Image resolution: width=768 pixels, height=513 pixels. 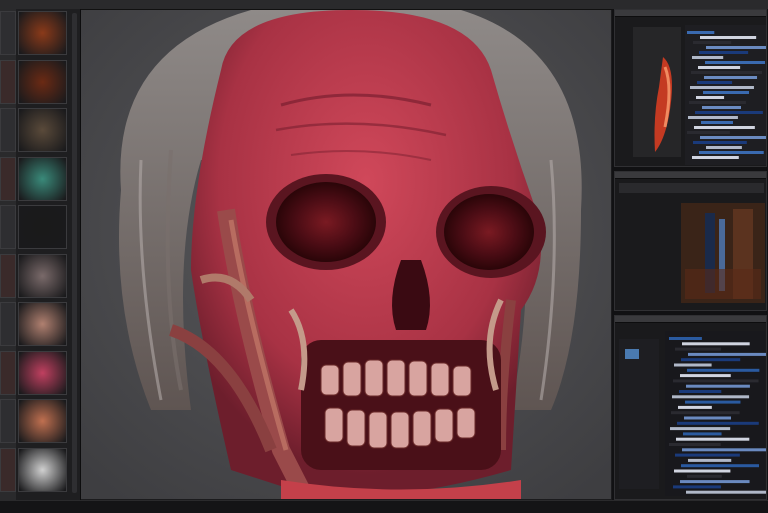 I want to click on timeline-tracks-icon, so click(x=692, y=413).